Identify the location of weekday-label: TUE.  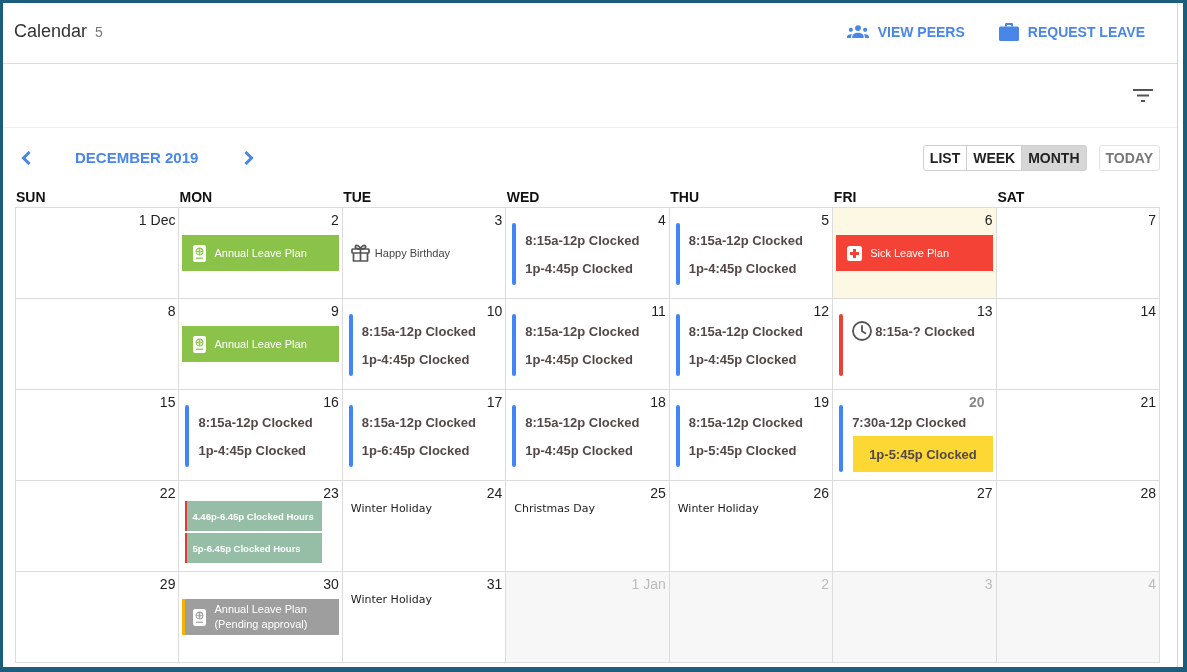
(357, 197).